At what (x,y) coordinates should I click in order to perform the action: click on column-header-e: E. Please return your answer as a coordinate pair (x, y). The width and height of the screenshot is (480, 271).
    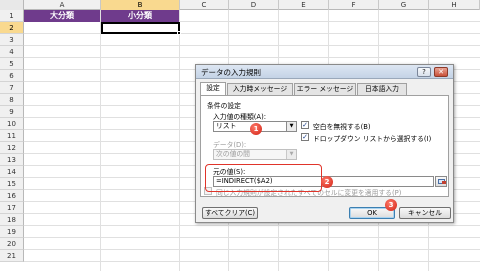
    Looking at the image, I should click on (304, 5).